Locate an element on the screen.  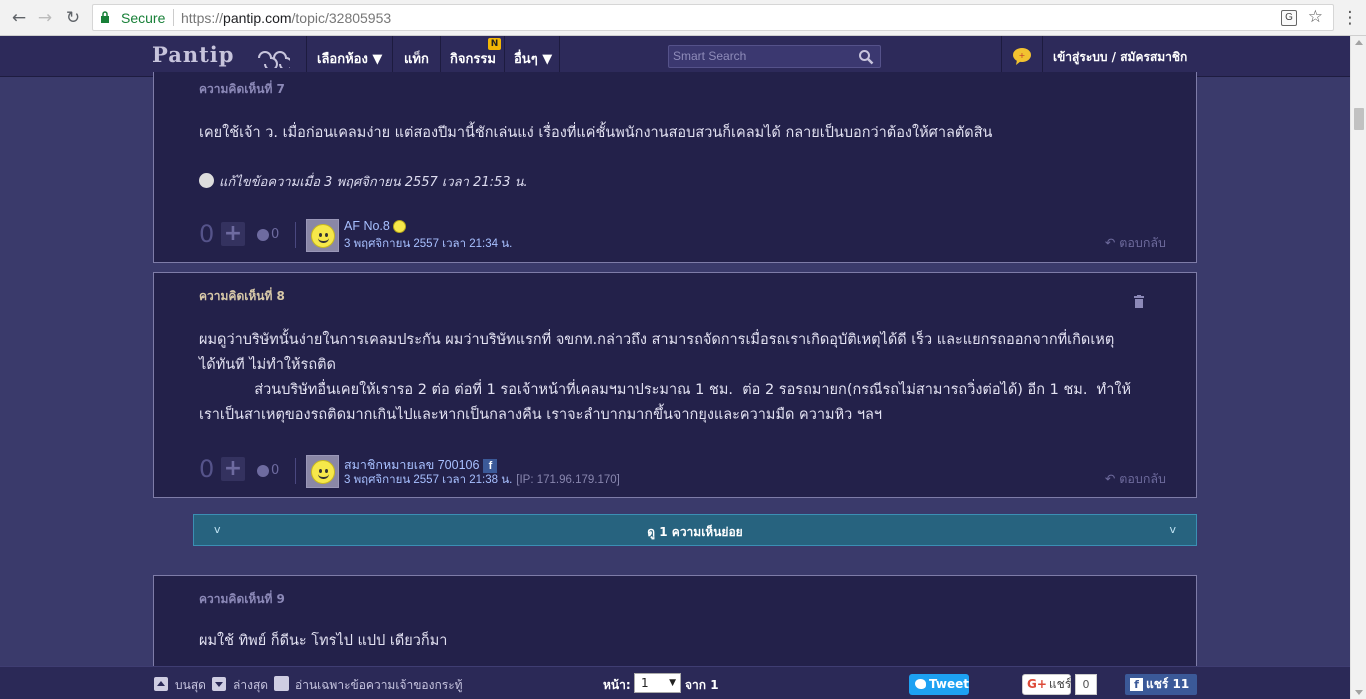
smiley-face-icon is located at coordinates (323, 236).